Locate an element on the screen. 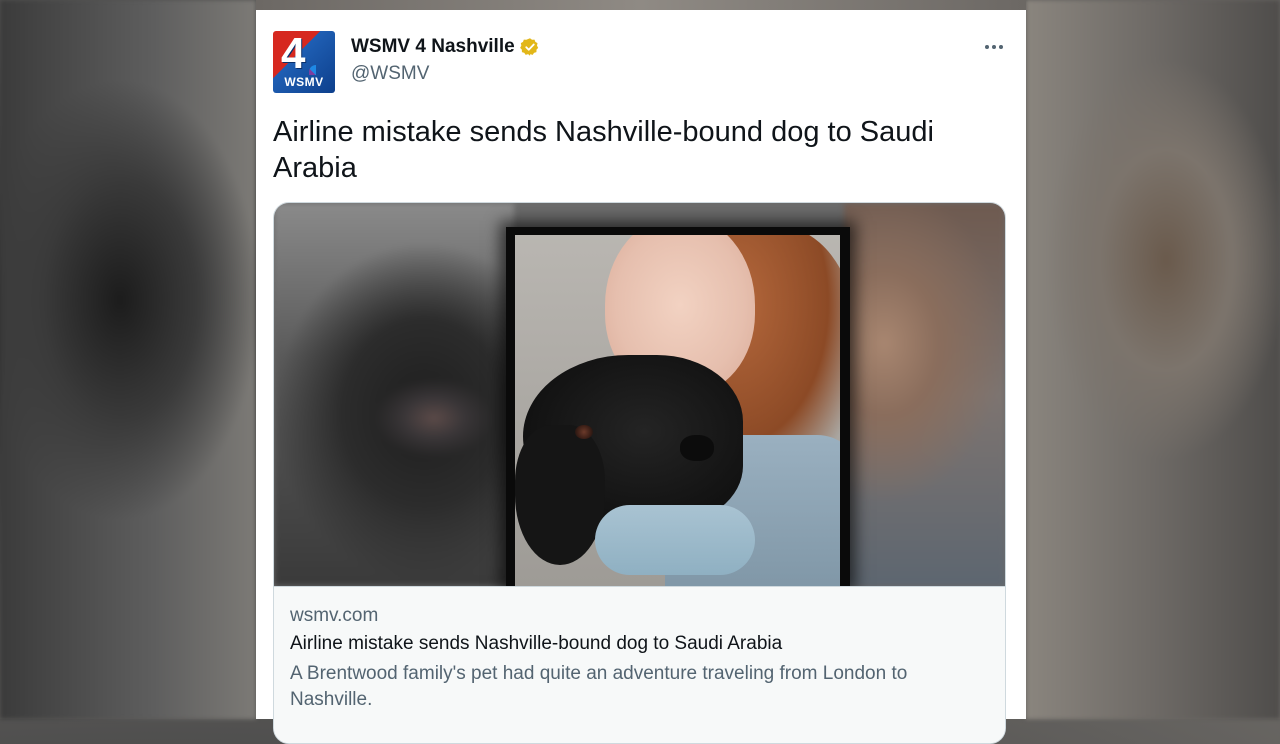 The height and width of the screenshot is (744, 1280). author-name: WSMV 4 Nashville is located at coordinates (433, 47).